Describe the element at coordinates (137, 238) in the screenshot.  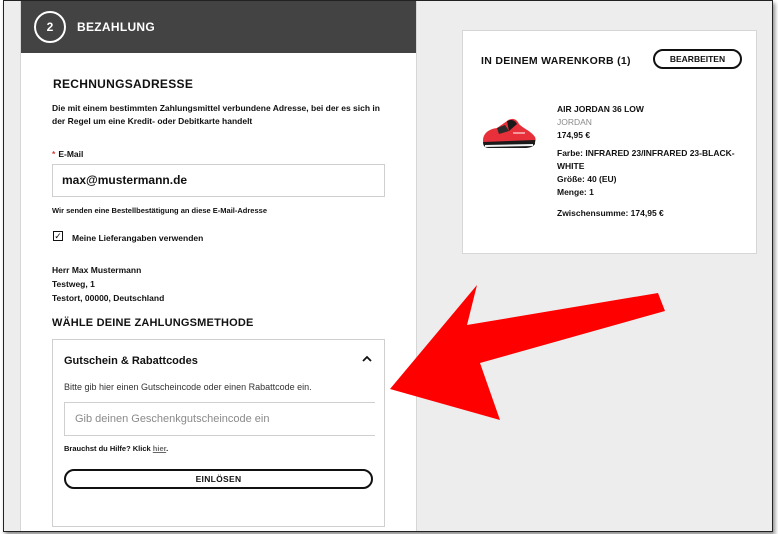
I see `use-delivery-label: Meine Lieferangaben verwenden` at that location.